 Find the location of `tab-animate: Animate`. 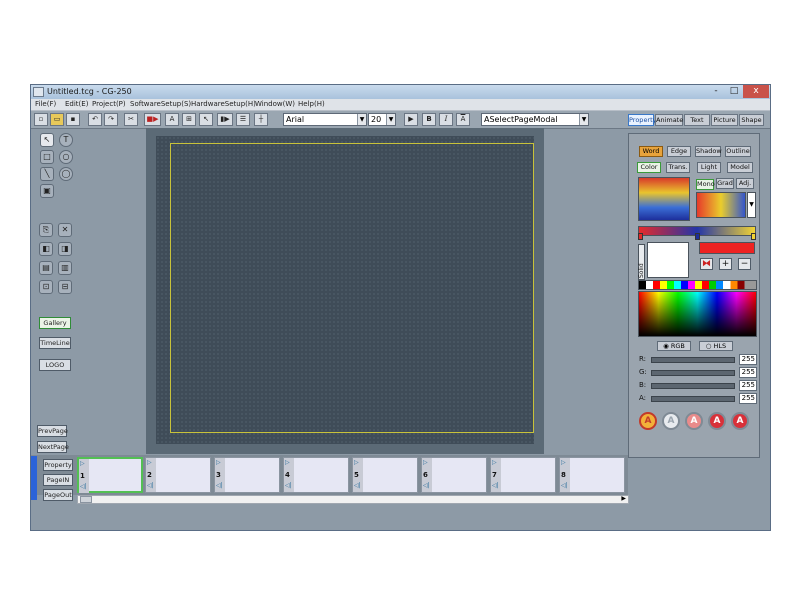

tab-animate: Animate is located at coordinates (669, 120).